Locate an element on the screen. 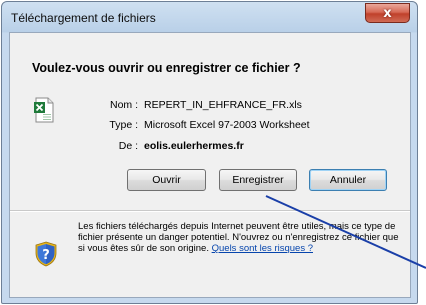 The width and height of the screenshot is (426, 305). name-label: Nom : is located at coordinates (123, 105).